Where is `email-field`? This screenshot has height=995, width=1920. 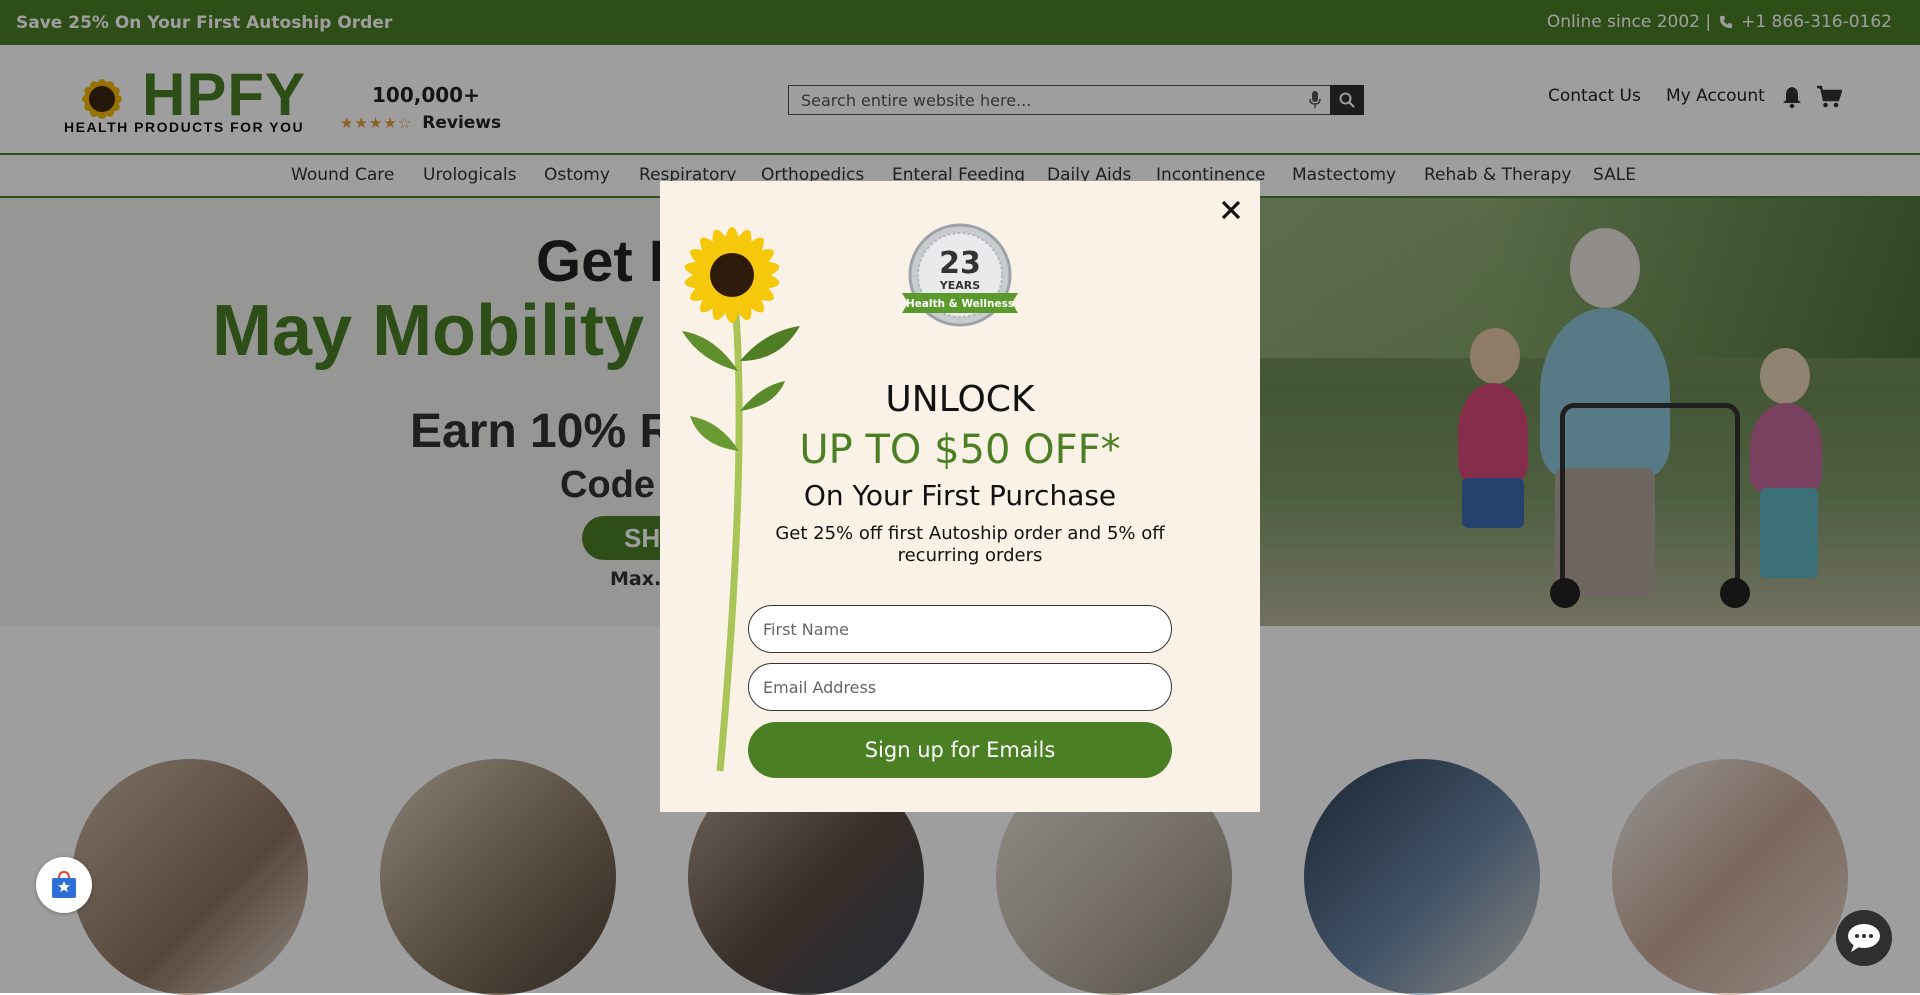
email-field is located at coordinates (960, 687).